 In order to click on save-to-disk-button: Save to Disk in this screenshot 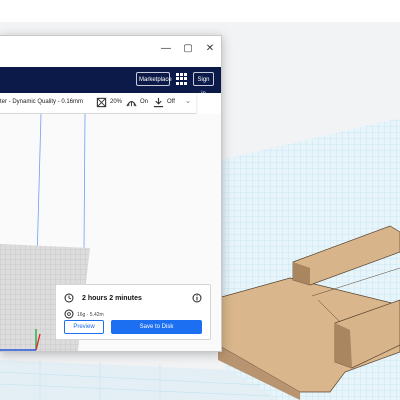, I will do `click(156, 327)`.